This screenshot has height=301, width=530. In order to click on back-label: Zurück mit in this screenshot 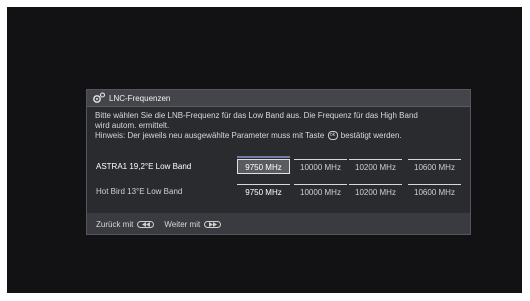, I will do `click(115, 224)`.